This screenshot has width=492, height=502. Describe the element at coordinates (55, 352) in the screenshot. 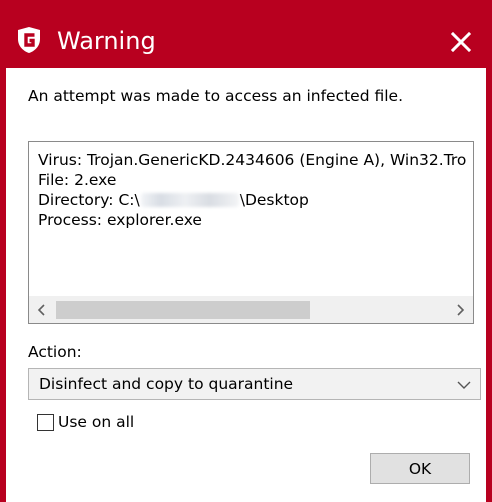

I see `action-label: Action:` at that location.